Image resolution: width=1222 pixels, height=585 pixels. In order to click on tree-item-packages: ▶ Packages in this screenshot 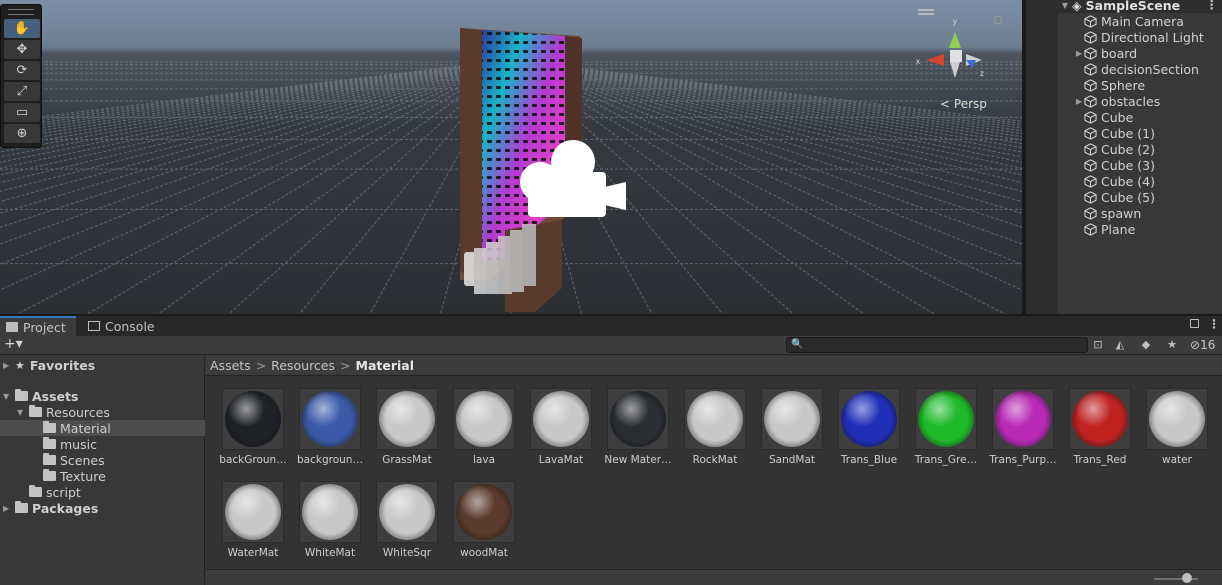, I will do `click(102, 508)`.